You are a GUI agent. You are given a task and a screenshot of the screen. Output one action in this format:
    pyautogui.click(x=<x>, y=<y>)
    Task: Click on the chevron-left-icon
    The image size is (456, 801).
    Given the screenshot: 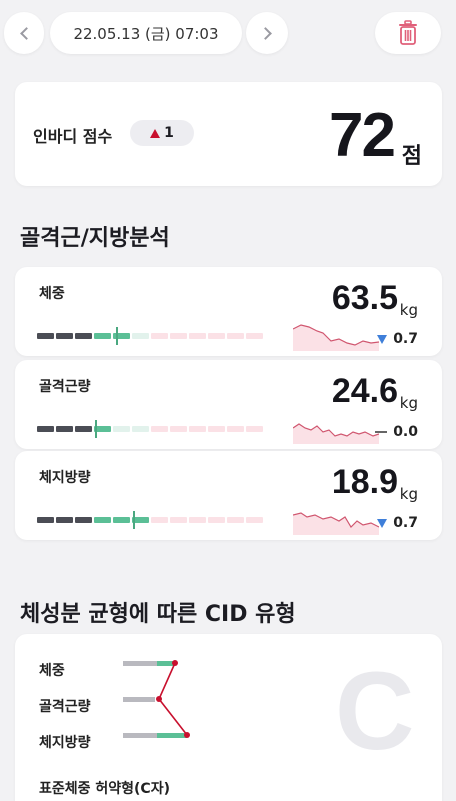 What is the action you would take?
    pyautogui.click(x=26, y=33)
    